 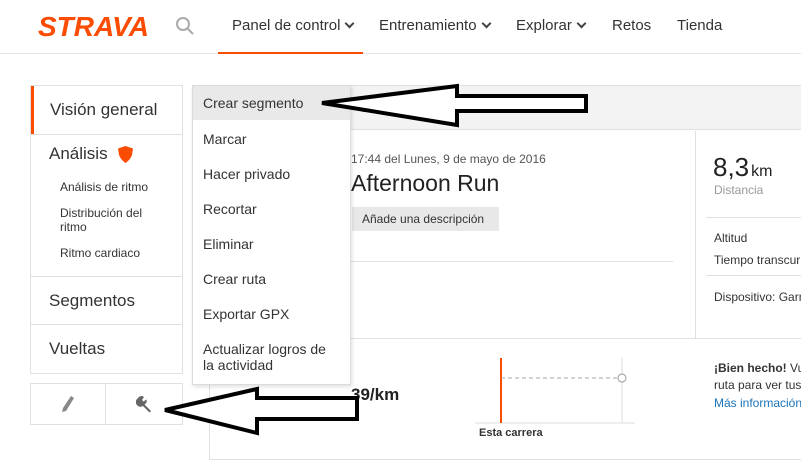 I want to click on menu-item-crear-segmento: Crear segmento, so click(x=271, y=103).